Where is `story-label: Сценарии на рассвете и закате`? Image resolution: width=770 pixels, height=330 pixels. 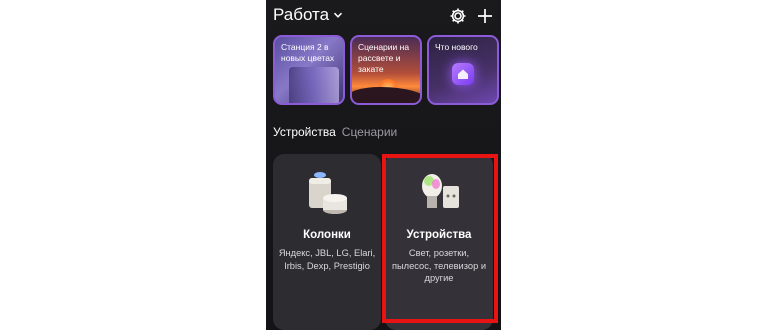 story-label: Сценарии на рассвете и закате is located at coordinates (384, 58).